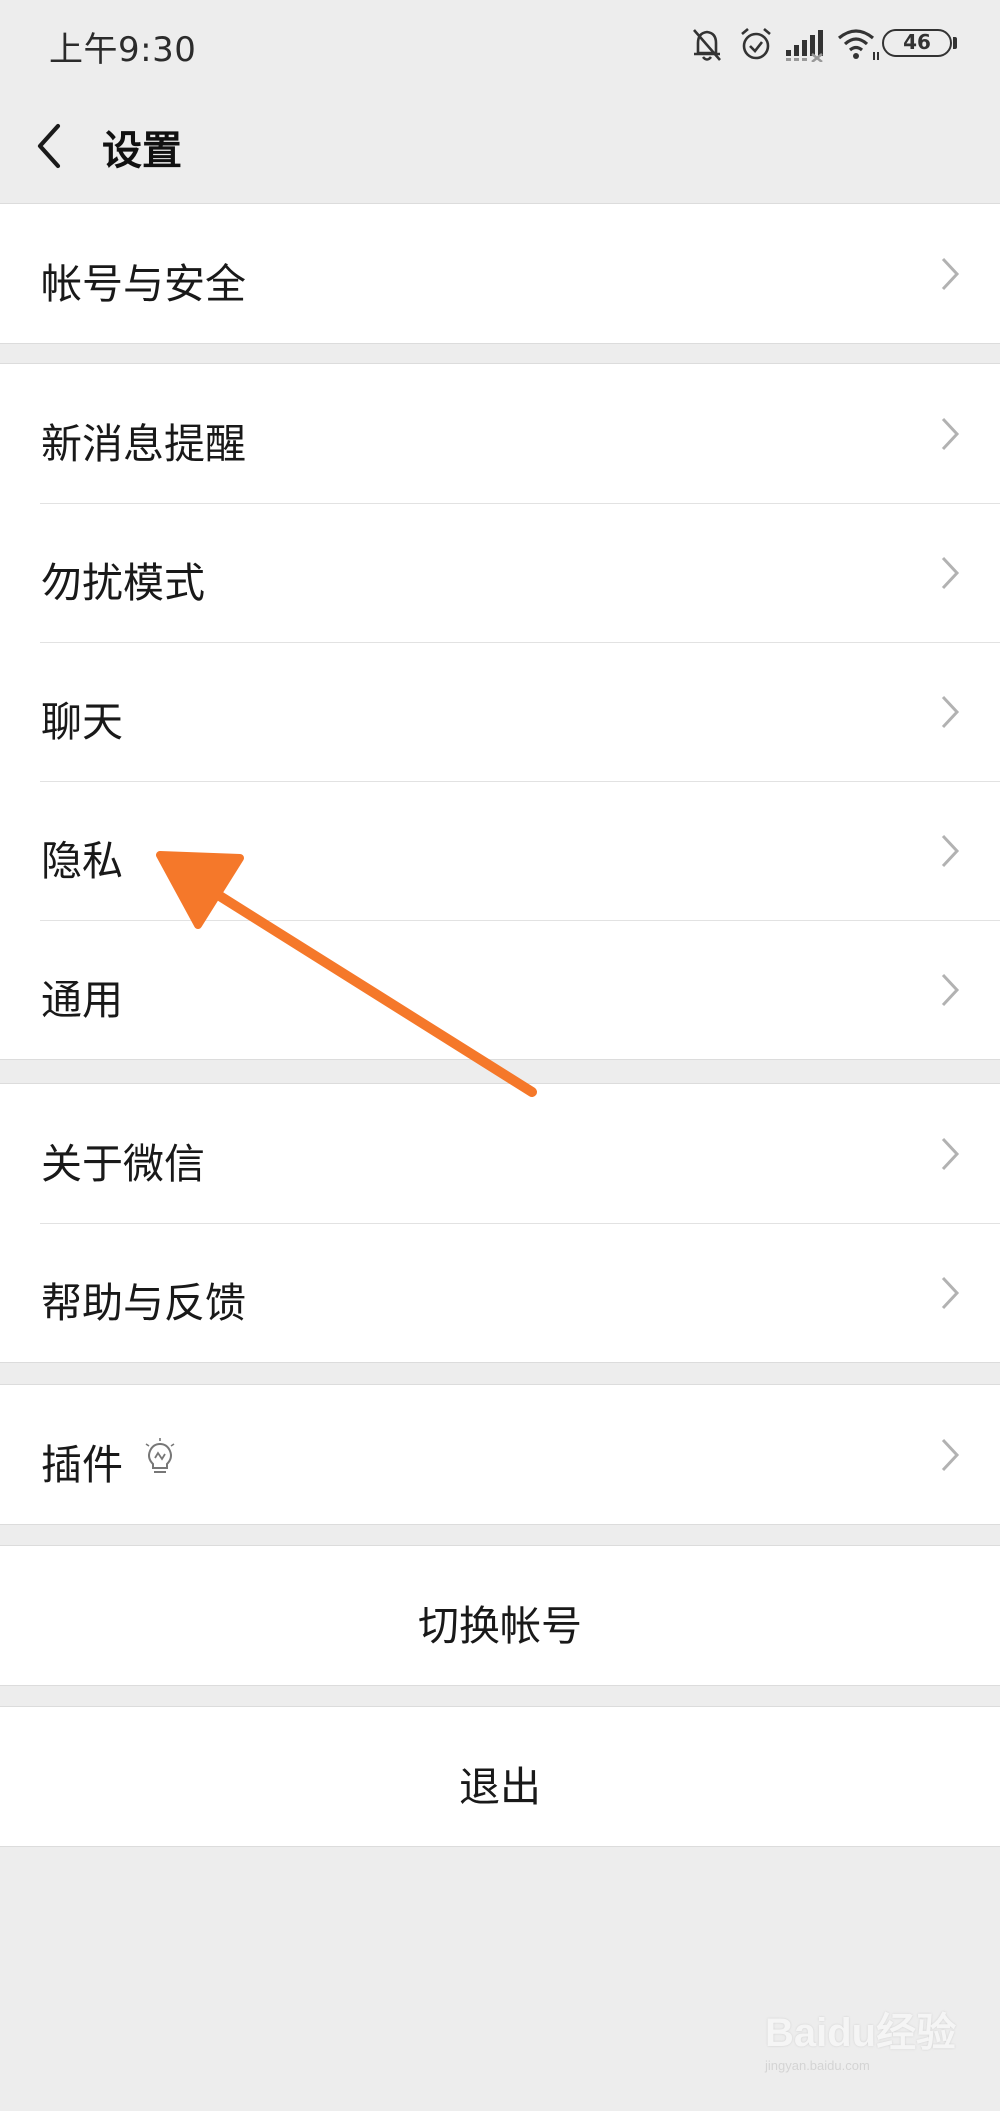 This screenshot has width=1000, height=2111. I want to click on battery-icon: 46, so click(917, 43).